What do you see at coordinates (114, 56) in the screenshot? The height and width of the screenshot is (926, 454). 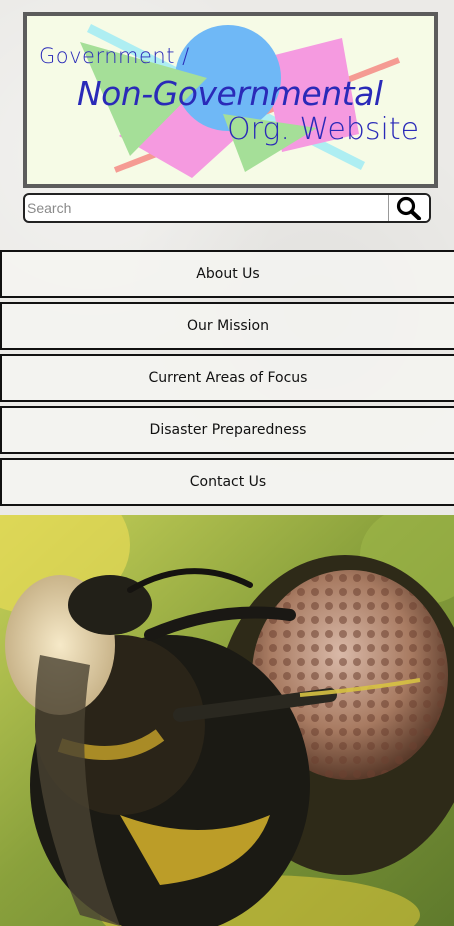 I see `site-title-line-1: Government /` at bounding box center [114, 56].